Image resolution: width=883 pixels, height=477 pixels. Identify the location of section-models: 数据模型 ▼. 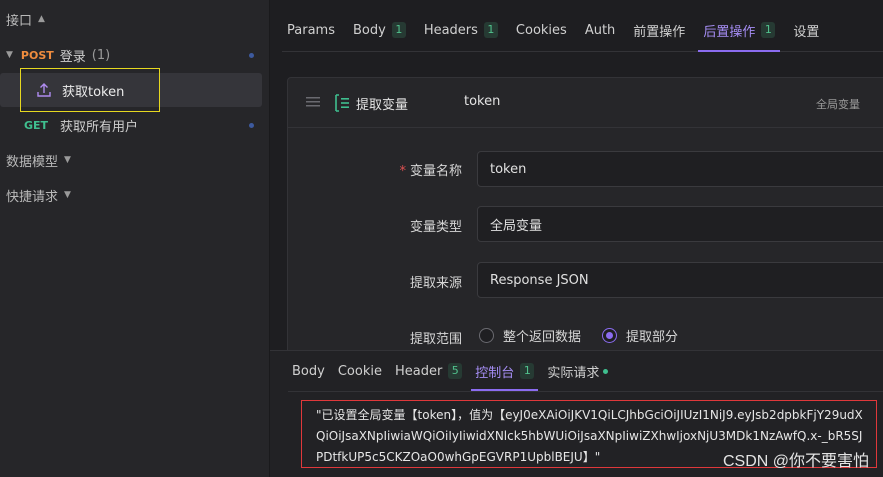
(131, 160).